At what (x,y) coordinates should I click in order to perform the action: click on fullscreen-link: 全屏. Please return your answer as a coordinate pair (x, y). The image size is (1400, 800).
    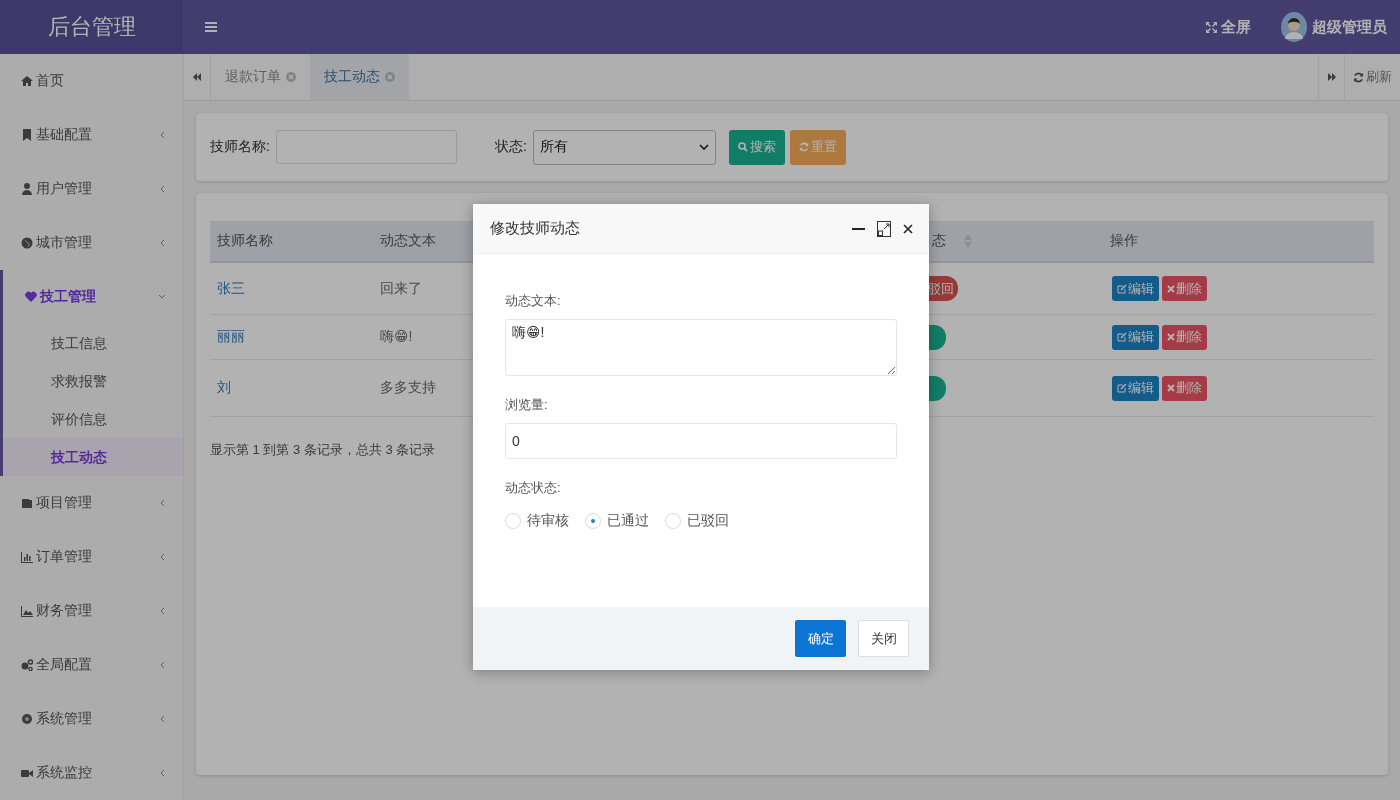
    Looking at the image, I should click on (1236, 27).